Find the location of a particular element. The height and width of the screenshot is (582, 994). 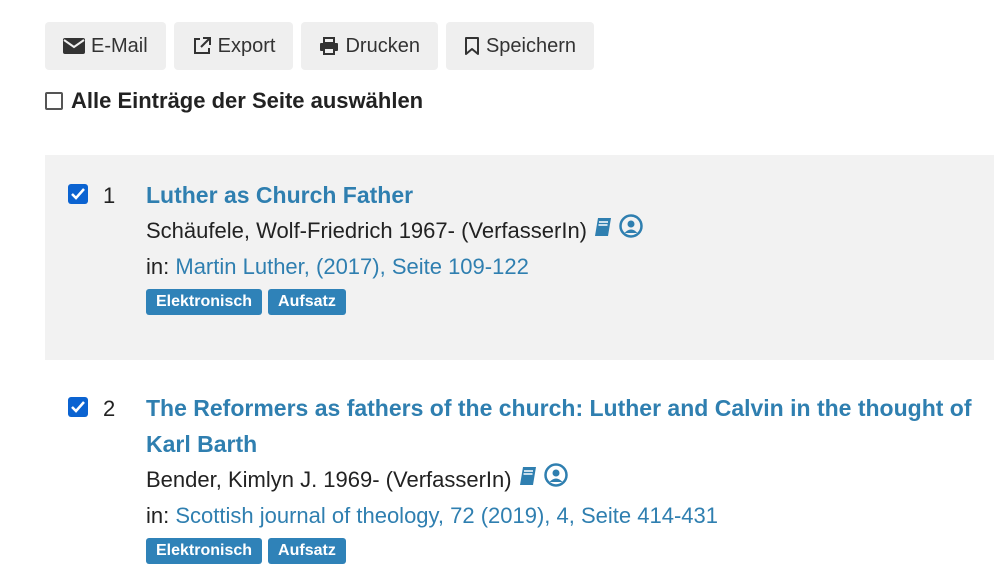

result-toolbar: E-Mail Export Drucken Speichern is located at coordinates (320, 46).